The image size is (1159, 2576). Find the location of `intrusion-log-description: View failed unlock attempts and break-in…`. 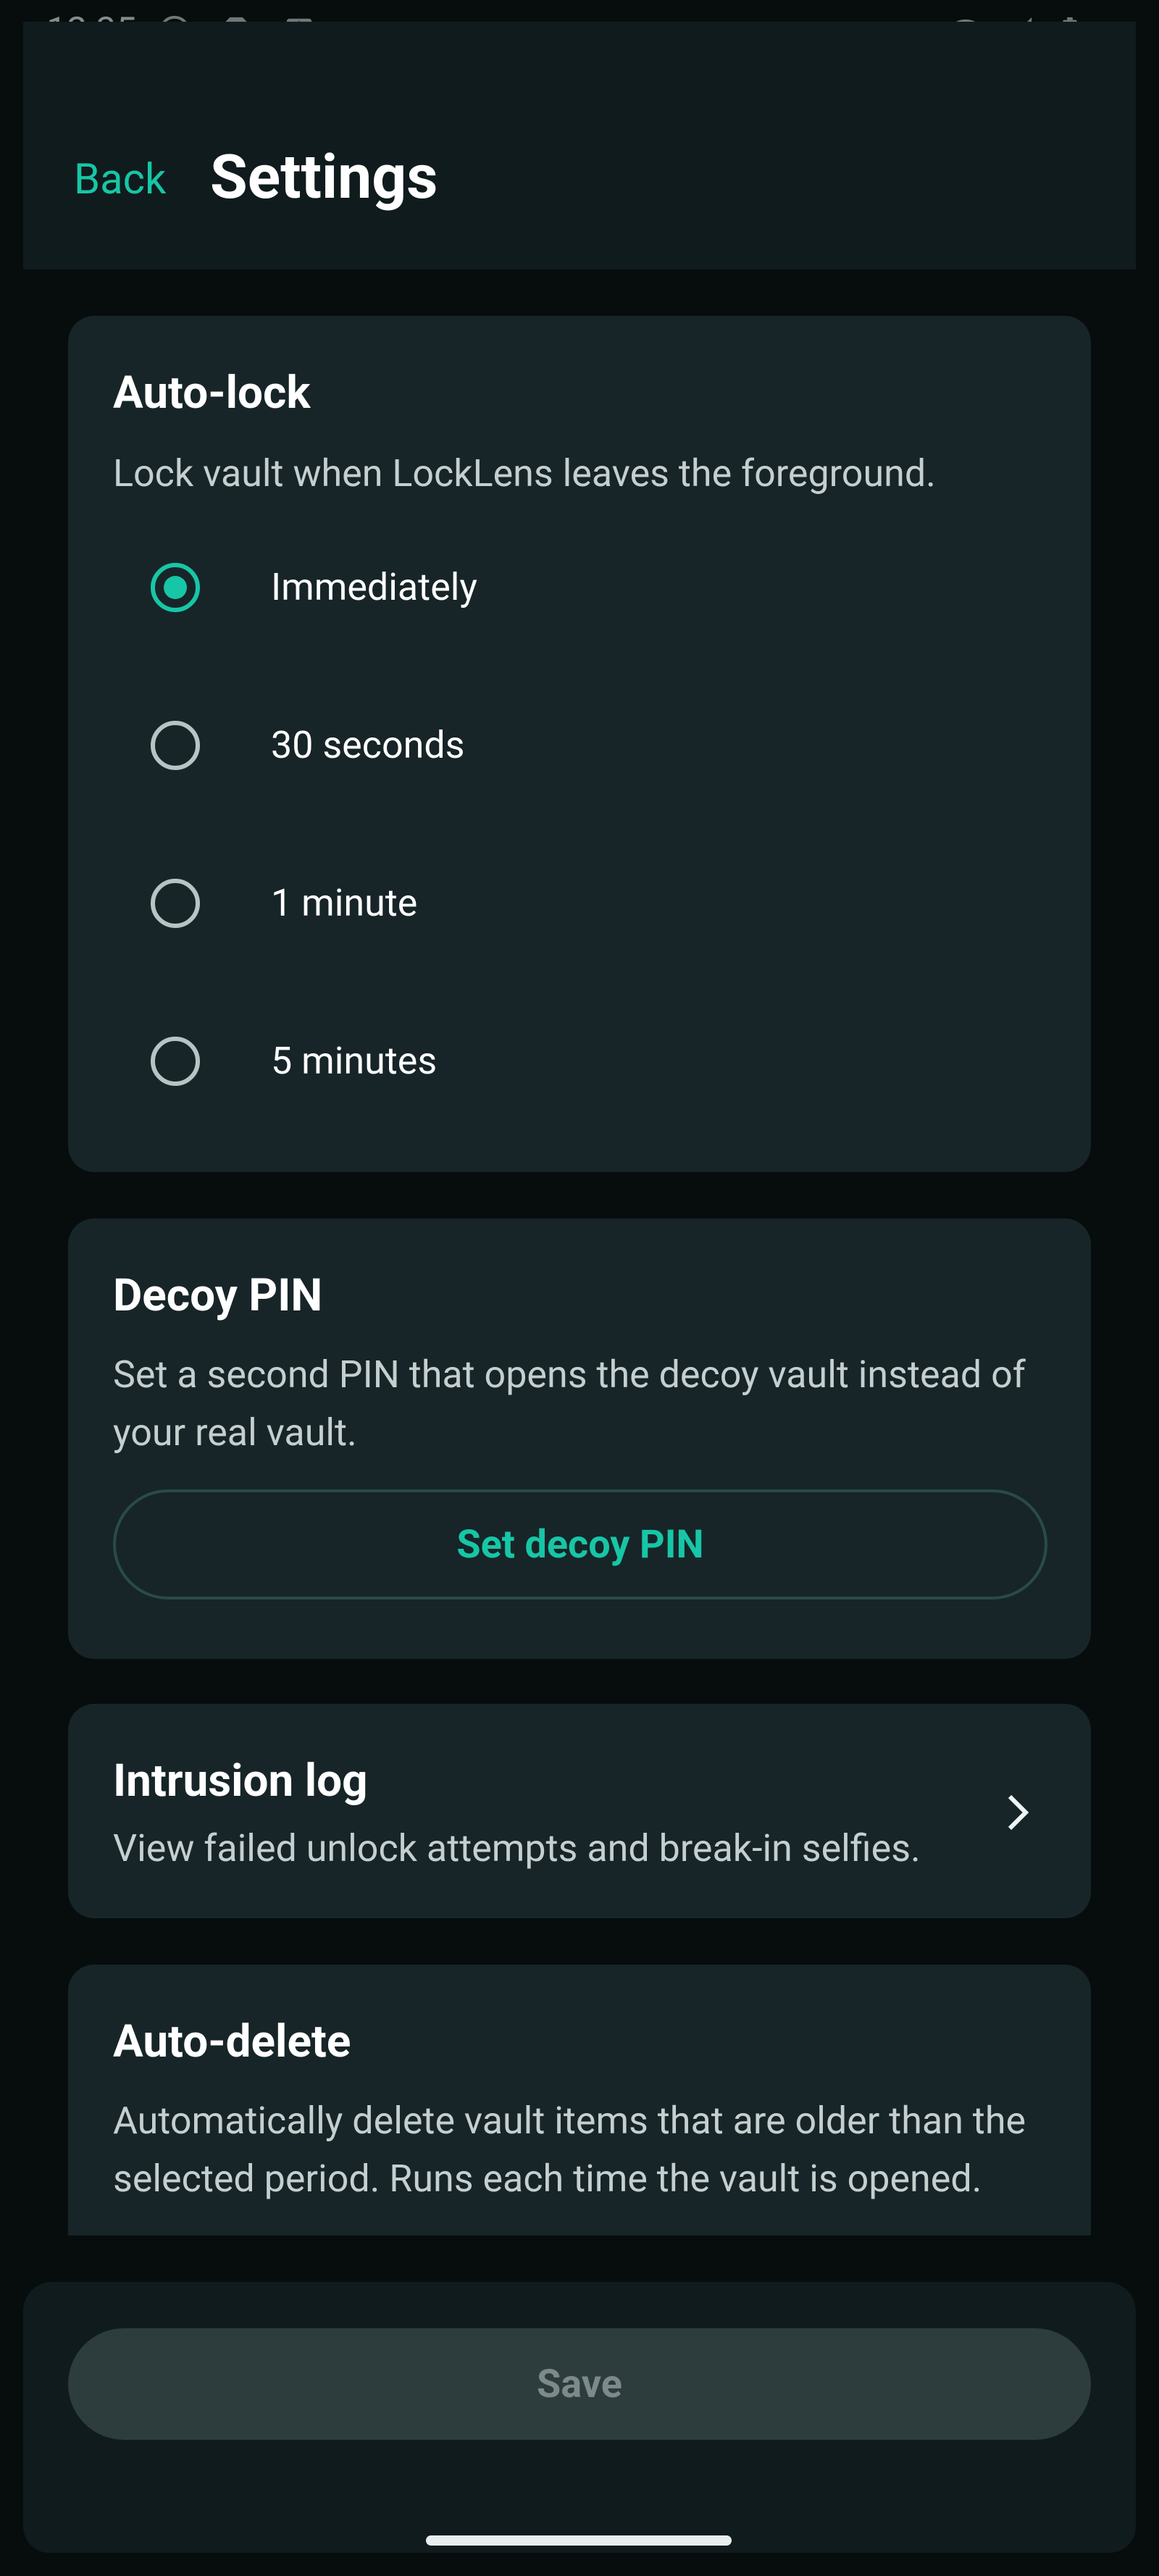

intrusion-log-description: View failed unlock attempts and break-in… is located at coordinates (517, 1848).